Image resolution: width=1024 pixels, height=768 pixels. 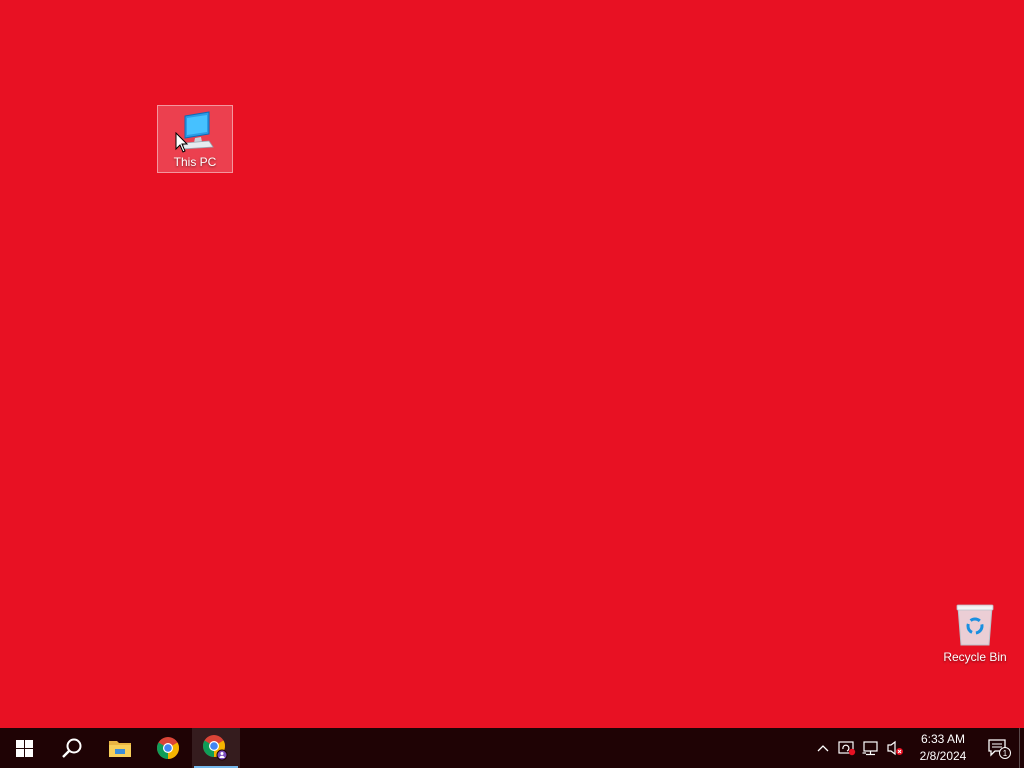 I want to click on start-button, so click(x=24, y=748).